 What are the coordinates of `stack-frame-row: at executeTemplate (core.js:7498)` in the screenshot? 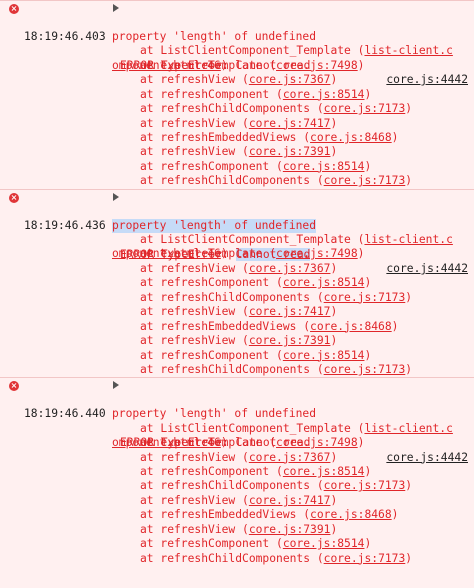 It's located at (237, 66).